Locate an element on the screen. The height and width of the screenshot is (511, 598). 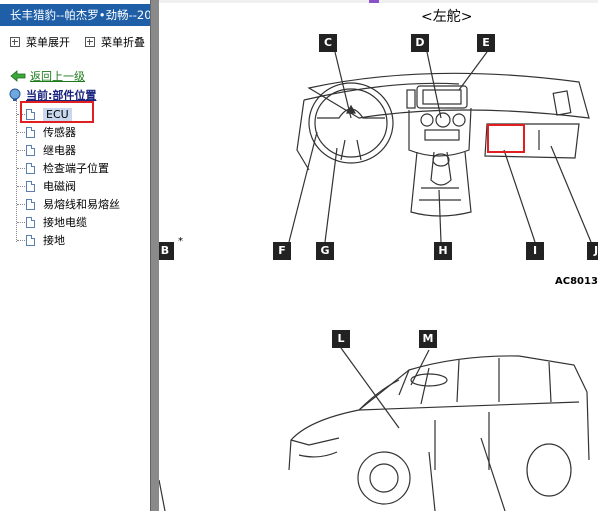
callout-e: E is located at coordinates (486, 43).